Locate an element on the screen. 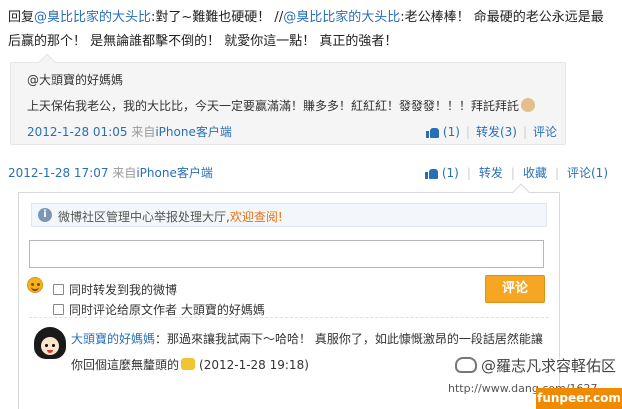 This screenshot has height=409, width=622. weibo-logo-icon is located at coordinates (465, 365).